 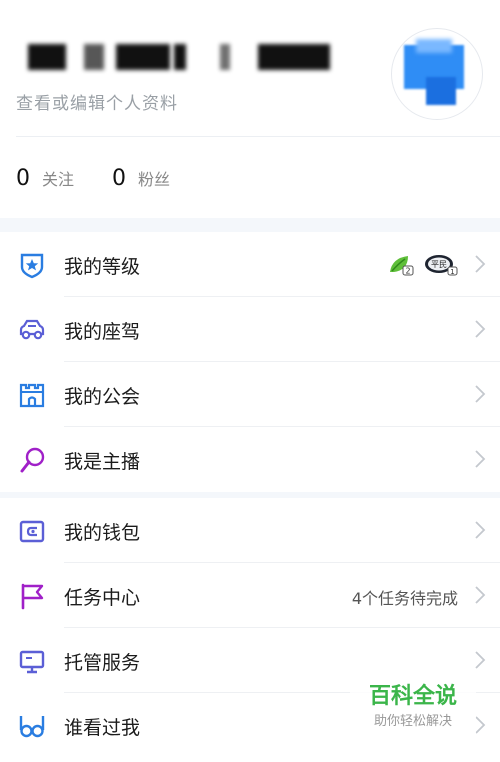 What do you see at coordinates (32, 329) in the screenshot?
I see `car-icon` at bounding box center [32, 329].